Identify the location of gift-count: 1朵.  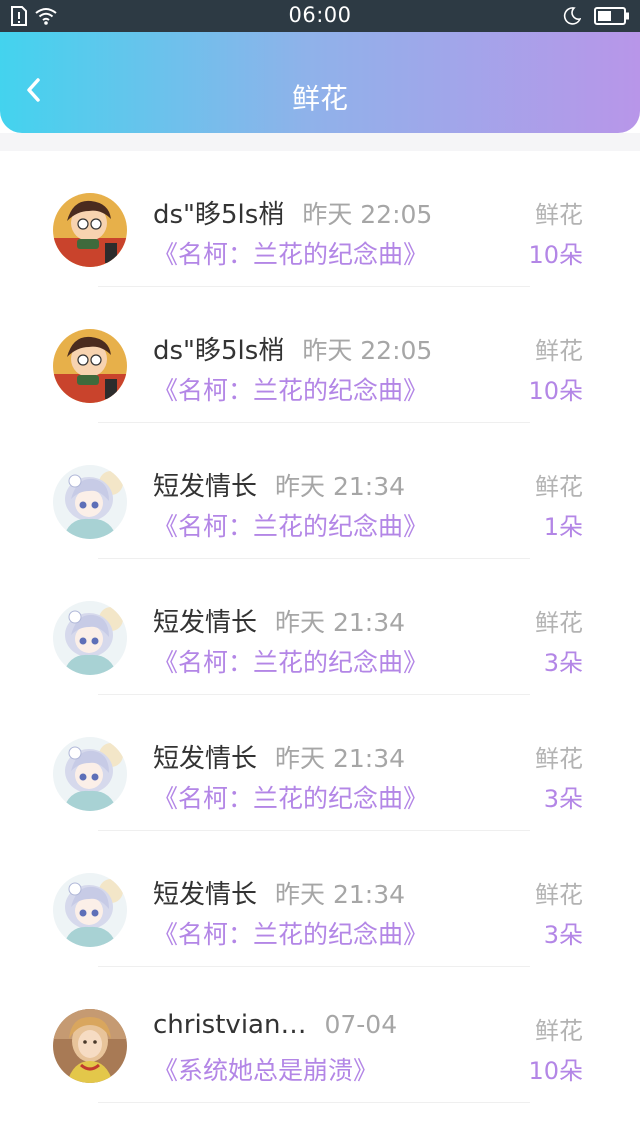
(563, 527).